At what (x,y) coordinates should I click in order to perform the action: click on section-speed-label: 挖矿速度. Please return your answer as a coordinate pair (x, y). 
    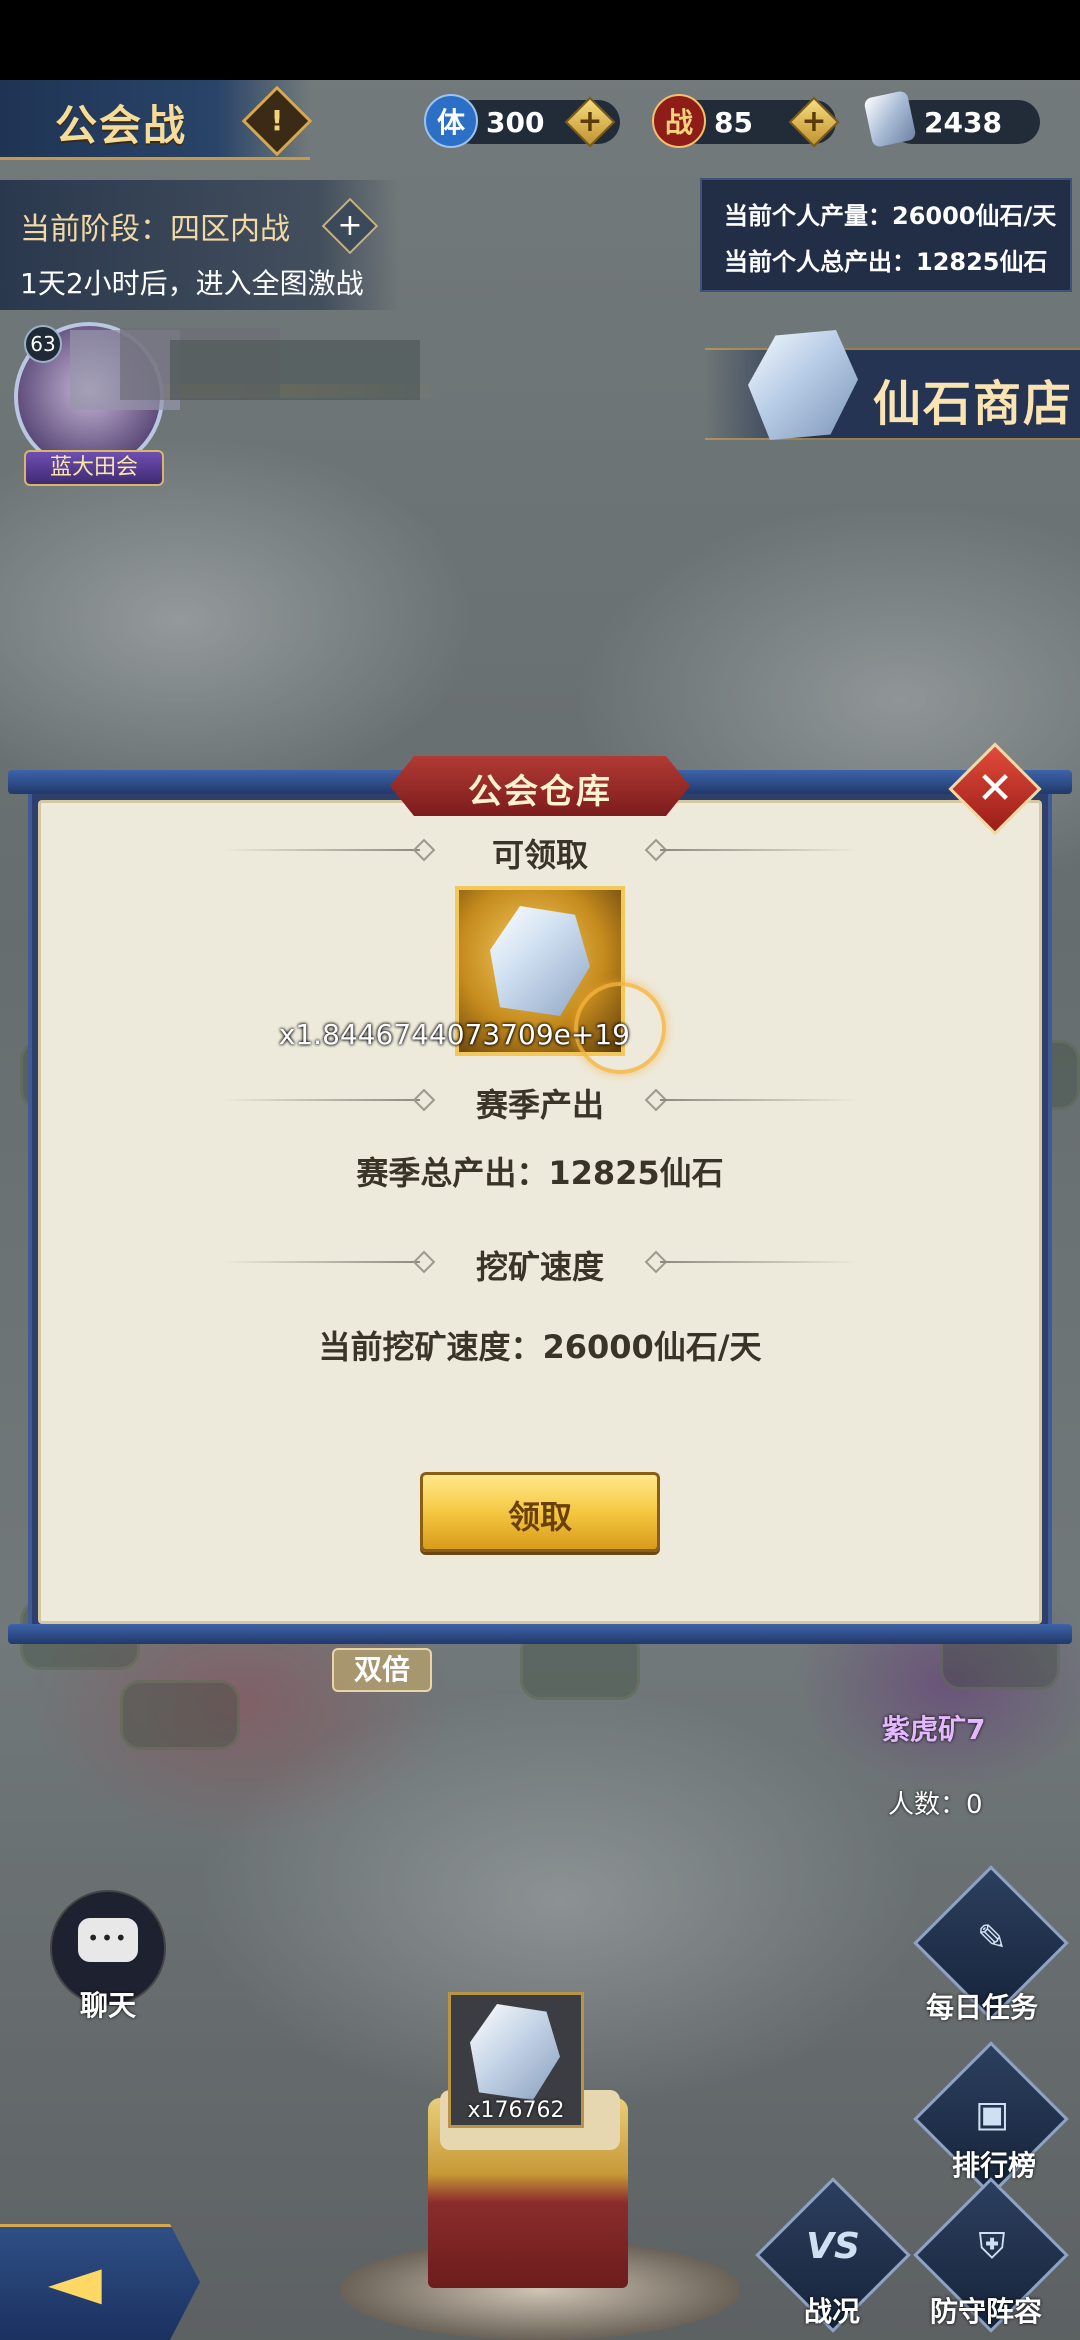
    Looking at the image, I should click on (539, 1267).